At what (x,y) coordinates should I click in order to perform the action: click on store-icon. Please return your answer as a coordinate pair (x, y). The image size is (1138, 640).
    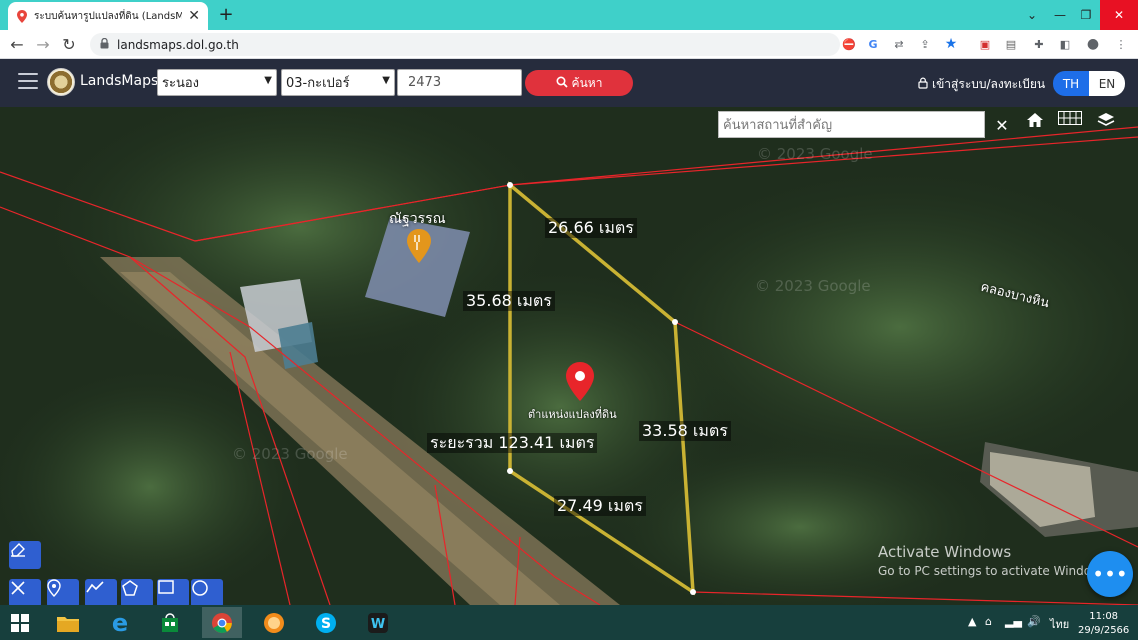
    Looking at the image, I should click on (170, 622).